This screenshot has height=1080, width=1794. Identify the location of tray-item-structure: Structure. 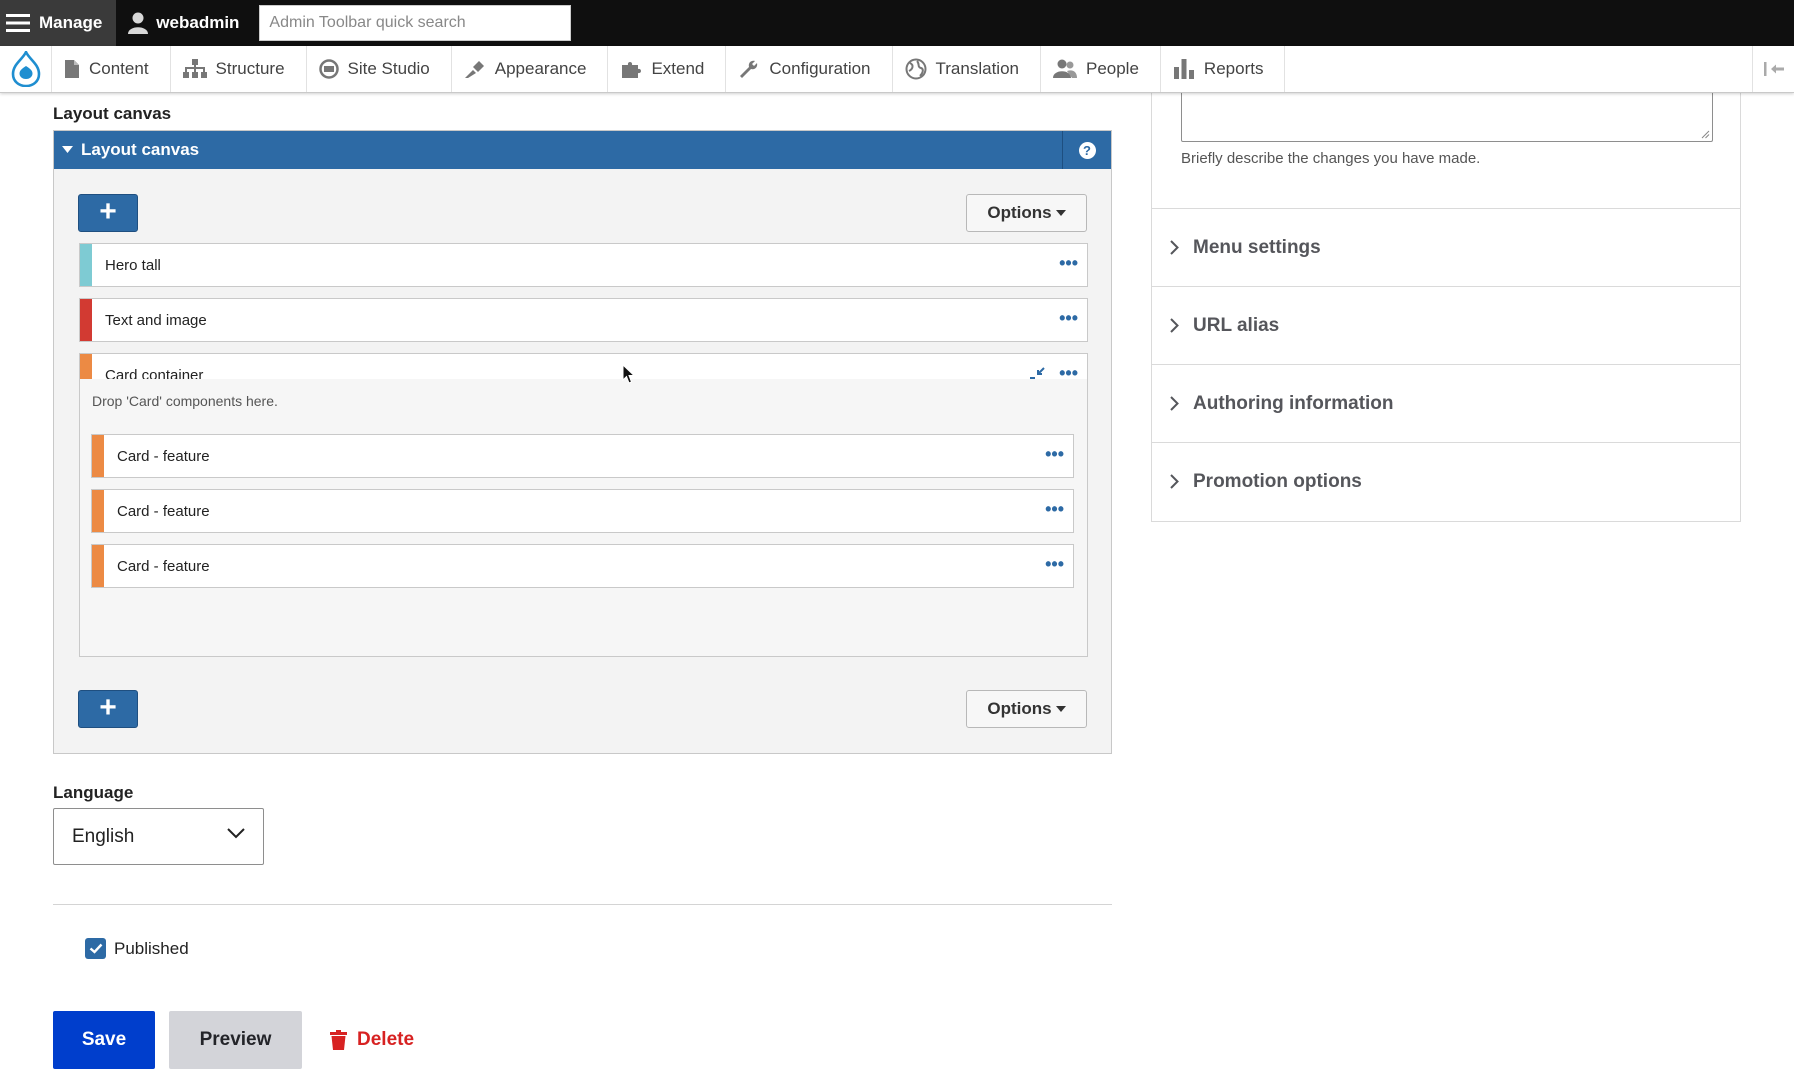
(239, 69).